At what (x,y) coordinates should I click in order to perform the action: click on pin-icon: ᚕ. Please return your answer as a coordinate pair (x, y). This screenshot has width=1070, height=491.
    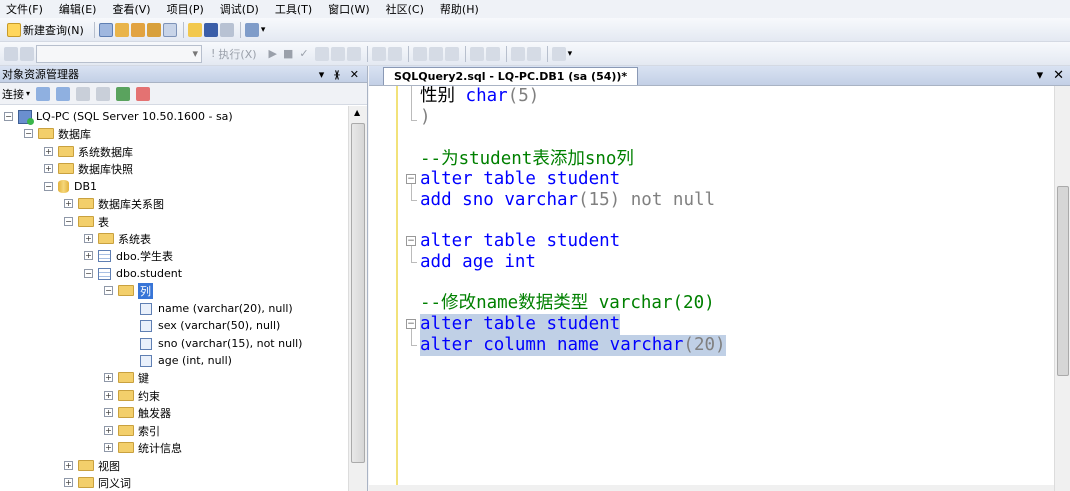
    Looking at the image, I should click on (336, 74).